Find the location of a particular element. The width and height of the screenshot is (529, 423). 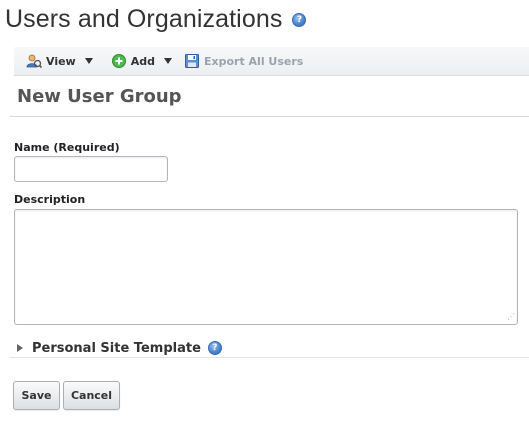

floppy-disk-icon is located at coordinates (191, 61).